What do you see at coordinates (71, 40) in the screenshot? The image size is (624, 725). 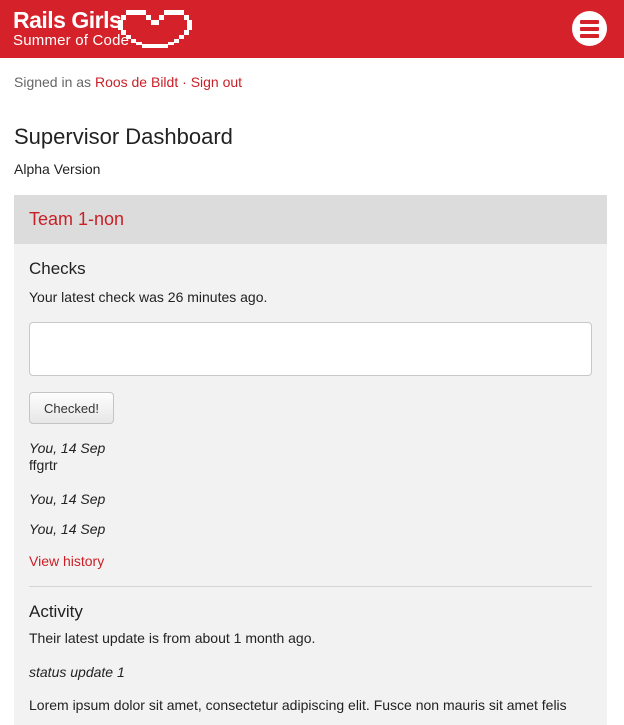 I see `brand-subtitle: Summer of Code` at bounding box center [71, 40].